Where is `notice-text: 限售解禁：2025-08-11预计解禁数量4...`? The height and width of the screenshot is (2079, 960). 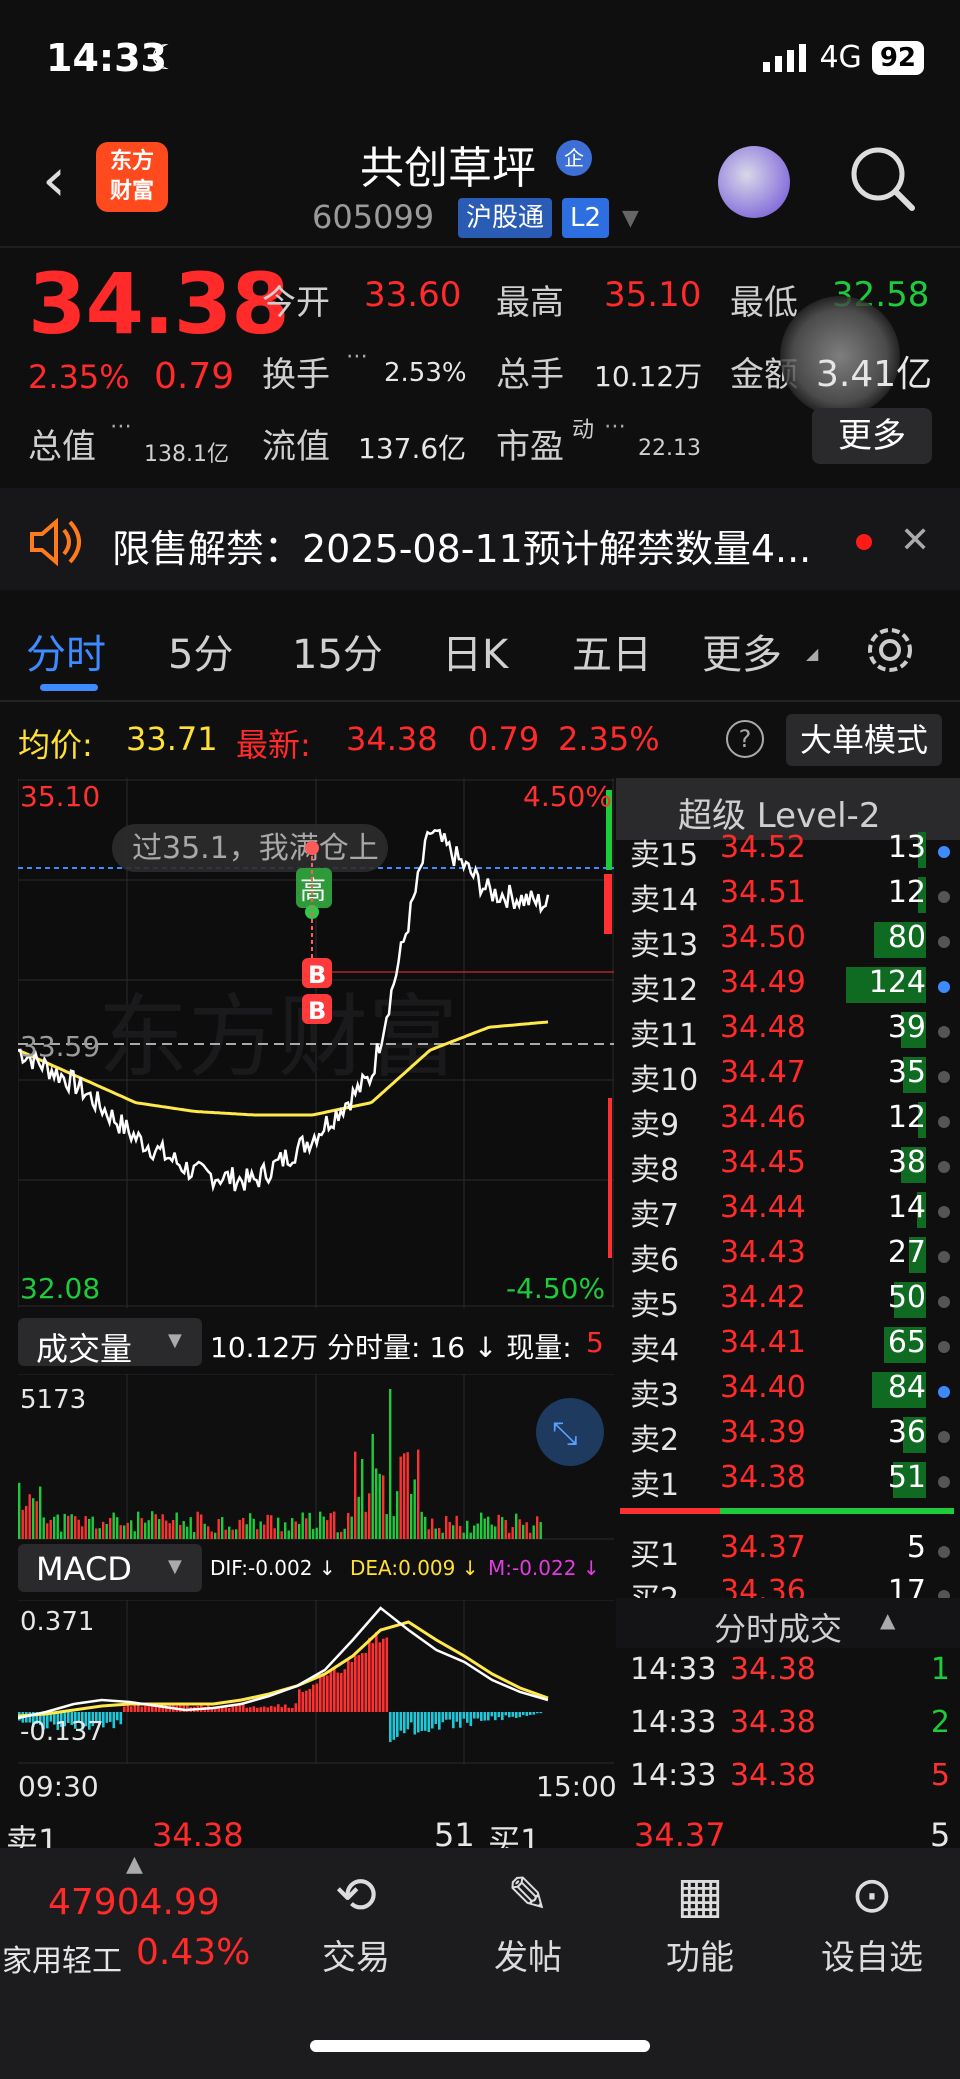
notice-text: 限售解禁：2025-08-11预计解禁数量4... is located at coordinates (461, 545).